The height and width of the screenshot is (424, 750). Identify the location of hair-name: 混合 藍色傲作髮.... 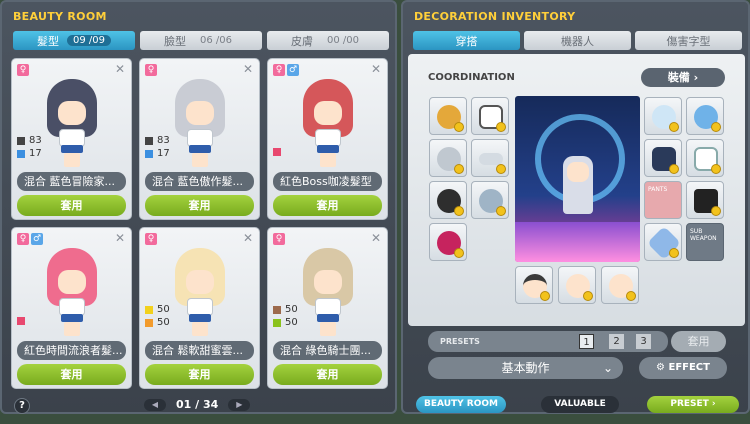
(199, 181).